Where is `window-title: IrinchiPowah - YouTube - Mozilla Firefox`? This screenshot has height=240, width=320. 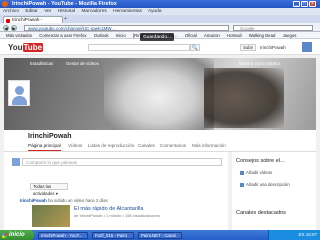
window-title: IrinchiPowah - YouTube - Mozilla Firefox is located at coordinates (64, 4).